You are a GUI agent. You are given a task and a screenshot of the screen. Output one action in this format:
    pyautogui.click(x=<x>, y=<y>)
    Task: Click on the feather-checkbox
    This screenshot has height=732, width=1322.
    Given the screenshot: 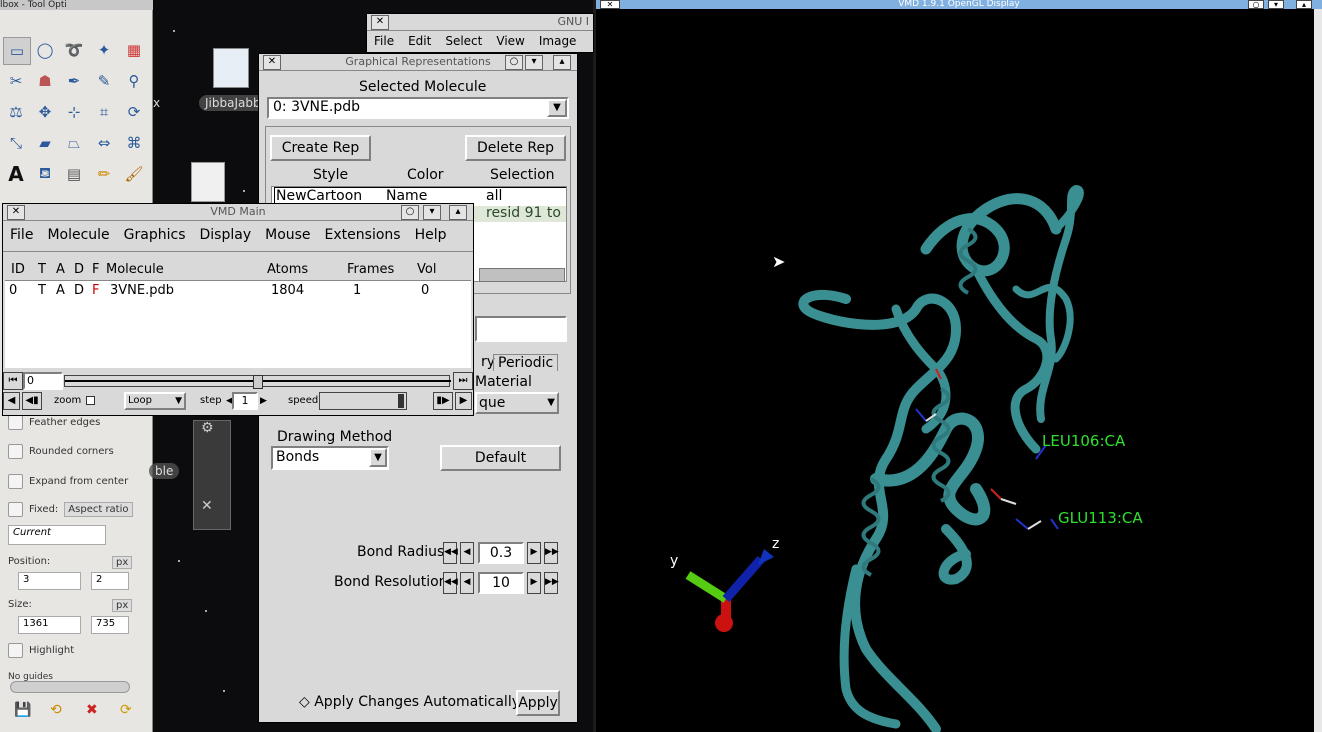 What is the action you would take?
    pyautogui.click(x=15, y=422)
    